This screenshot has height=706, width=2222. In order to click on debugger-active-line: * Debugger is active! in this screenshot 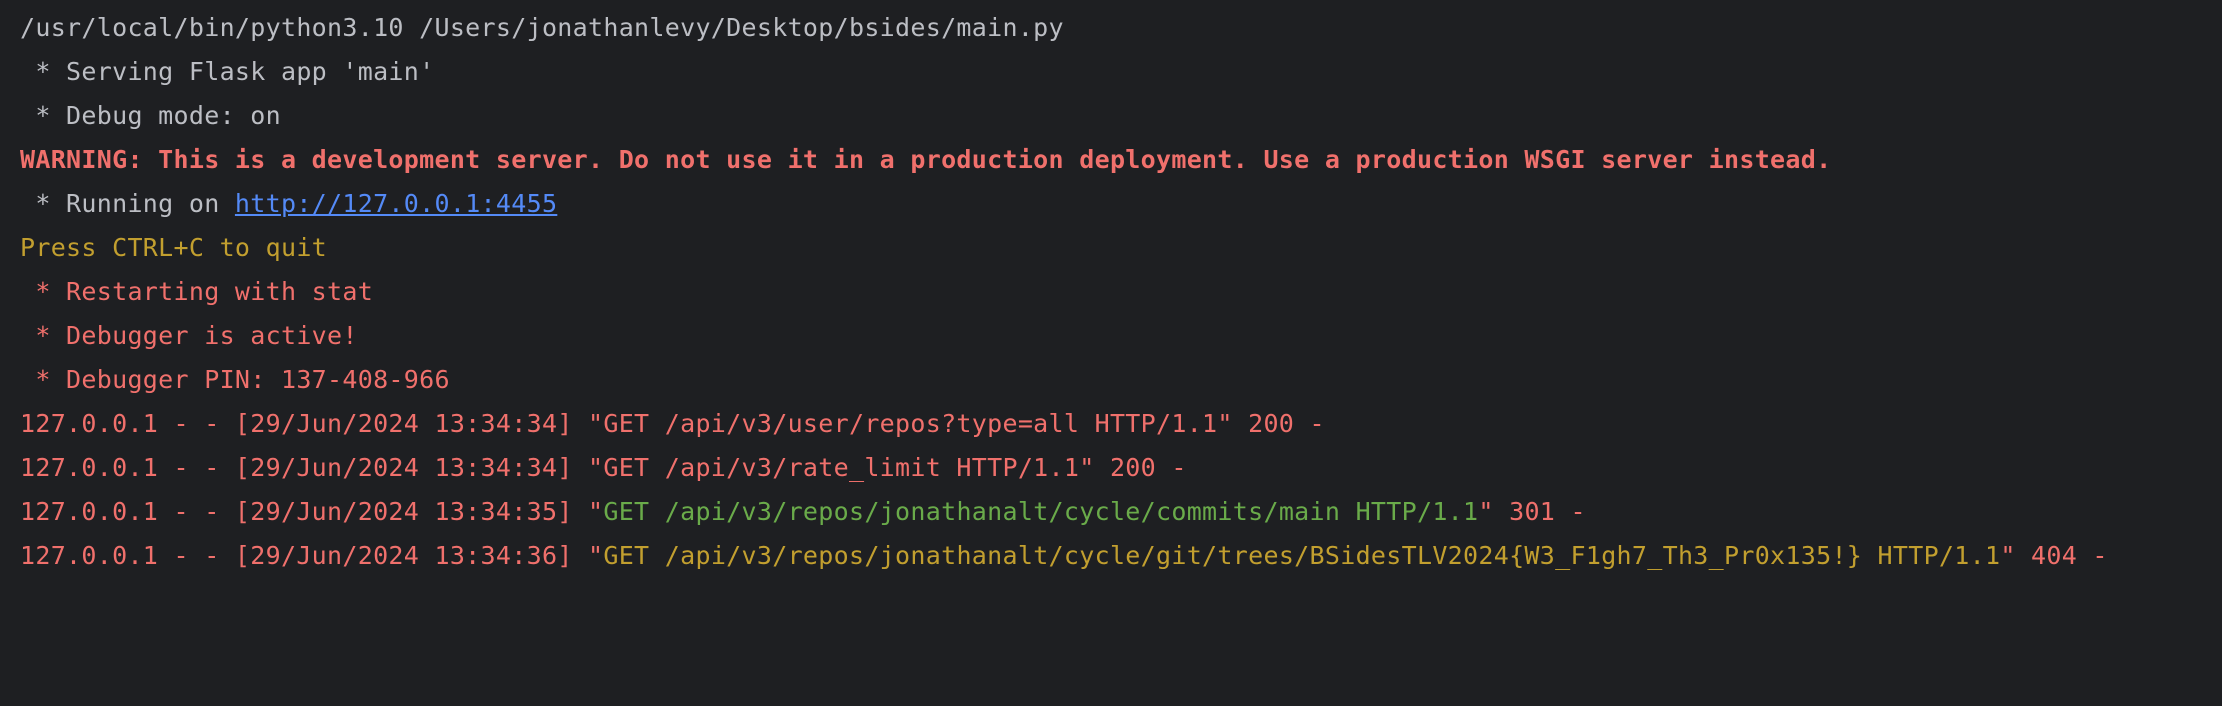, I will do `click(189, 335)`.